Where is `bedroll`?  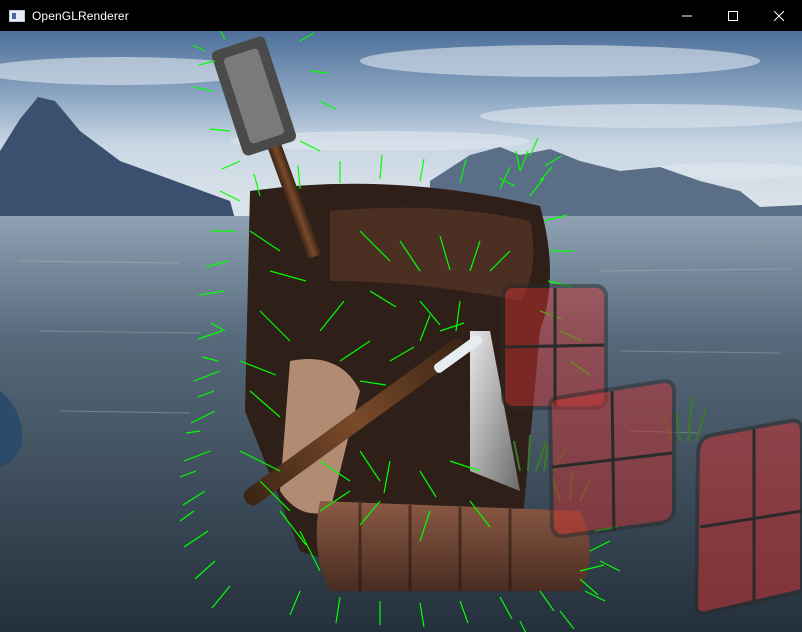 bedroll is located at coordinates (453, 546).